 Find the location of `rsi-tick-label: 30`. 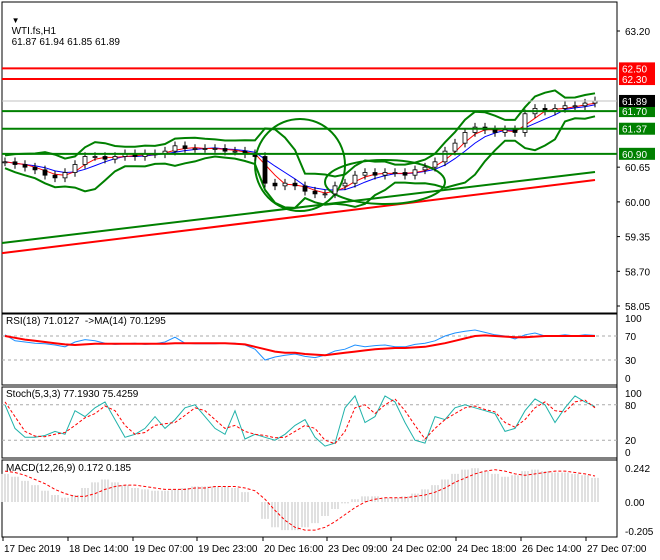

rsi-tick-label: 30 is located at coordinates (631, 361).